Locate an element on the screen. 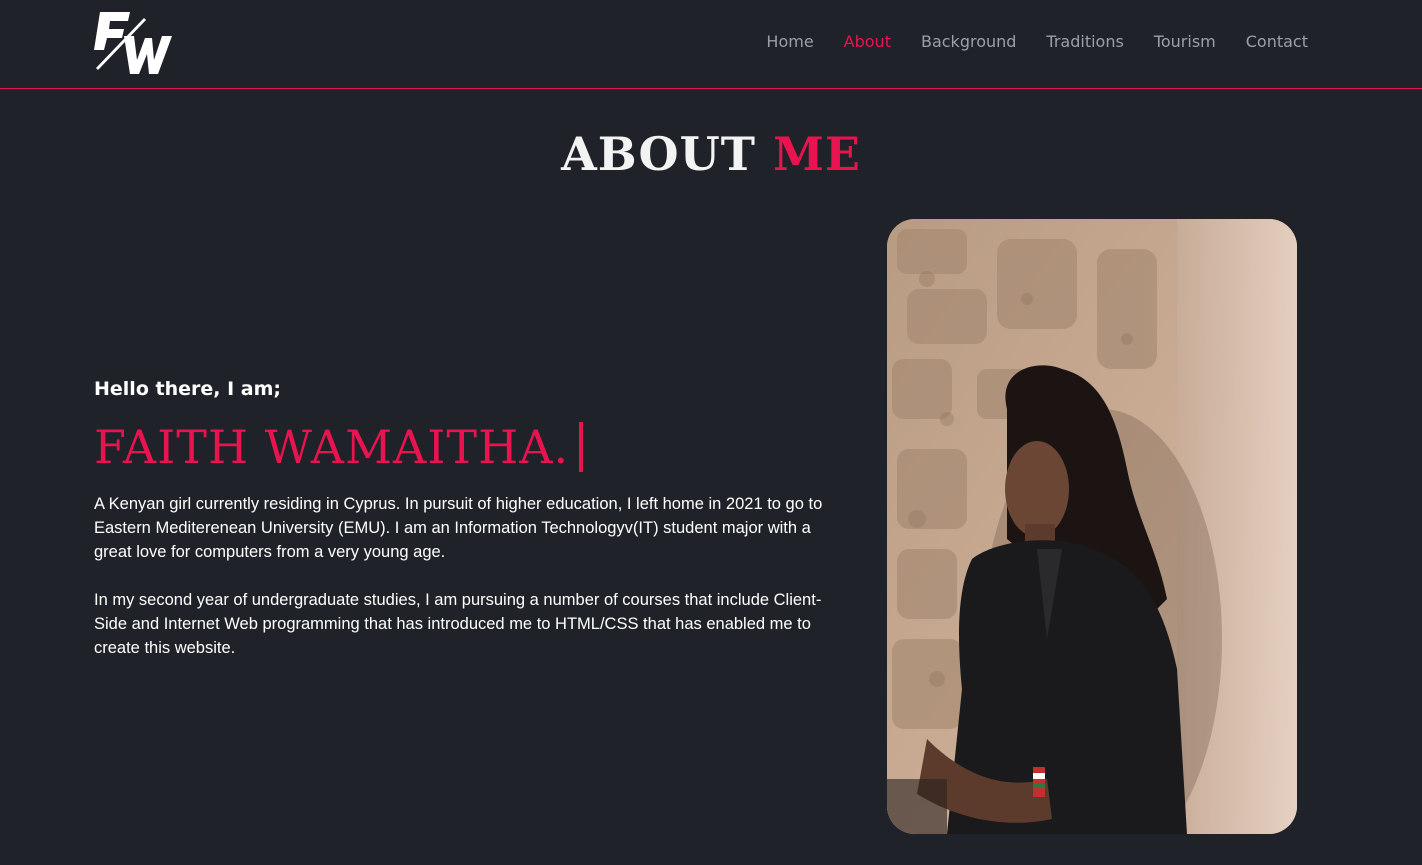  nav-contact: Contact is located at coordinates (1277, 42).